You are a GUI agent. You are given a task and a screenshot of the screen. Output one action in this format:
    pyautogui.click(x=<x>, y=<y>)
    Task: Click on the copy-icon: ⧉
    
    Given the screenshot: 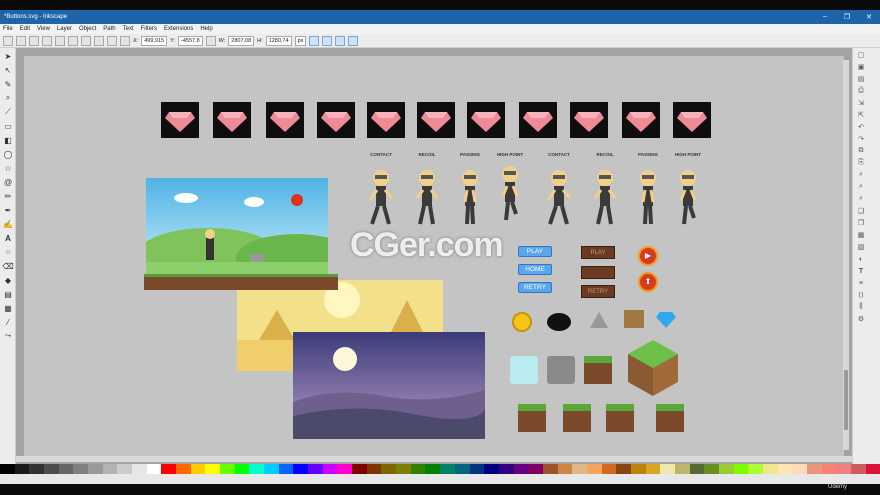 What is the action you would take?
    pyautogui.click(x=861, y=151)
    